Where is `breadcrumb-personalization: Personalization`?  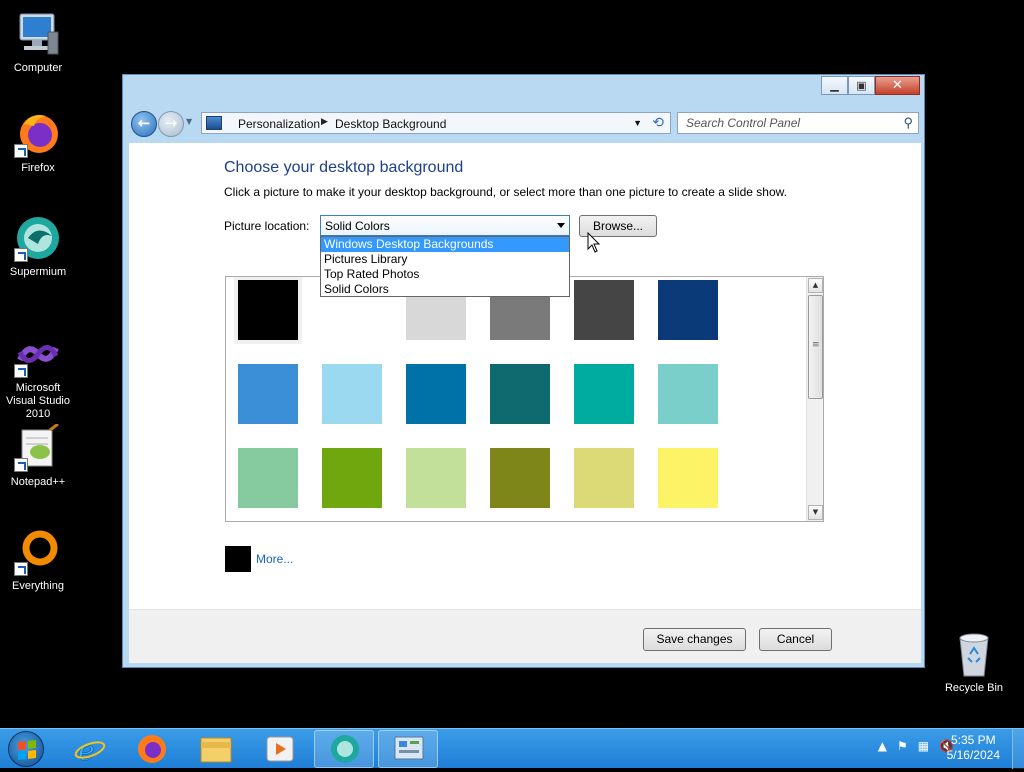
breadcrumb-personalization: Personalization is located at coordinates (279, 124).